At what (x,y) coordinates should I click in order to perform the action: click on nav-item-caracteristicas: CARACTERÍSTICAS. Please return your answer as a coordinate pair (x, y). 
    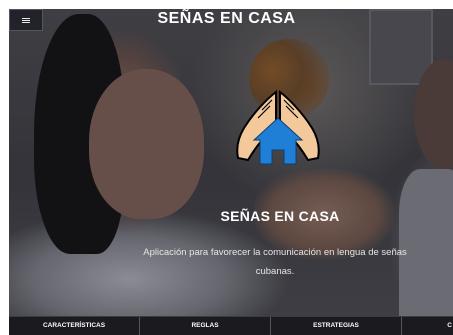
    Looking at the image, I should click on (74, 326).